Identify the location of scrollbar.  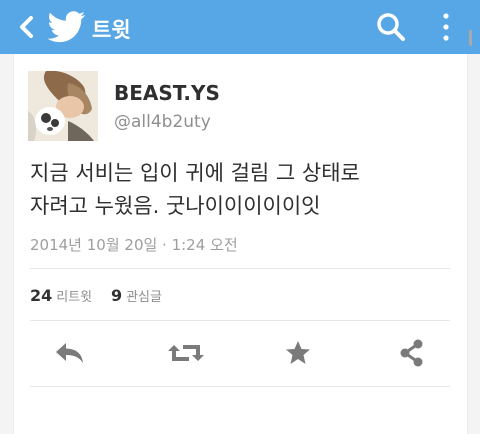
(470, 38).